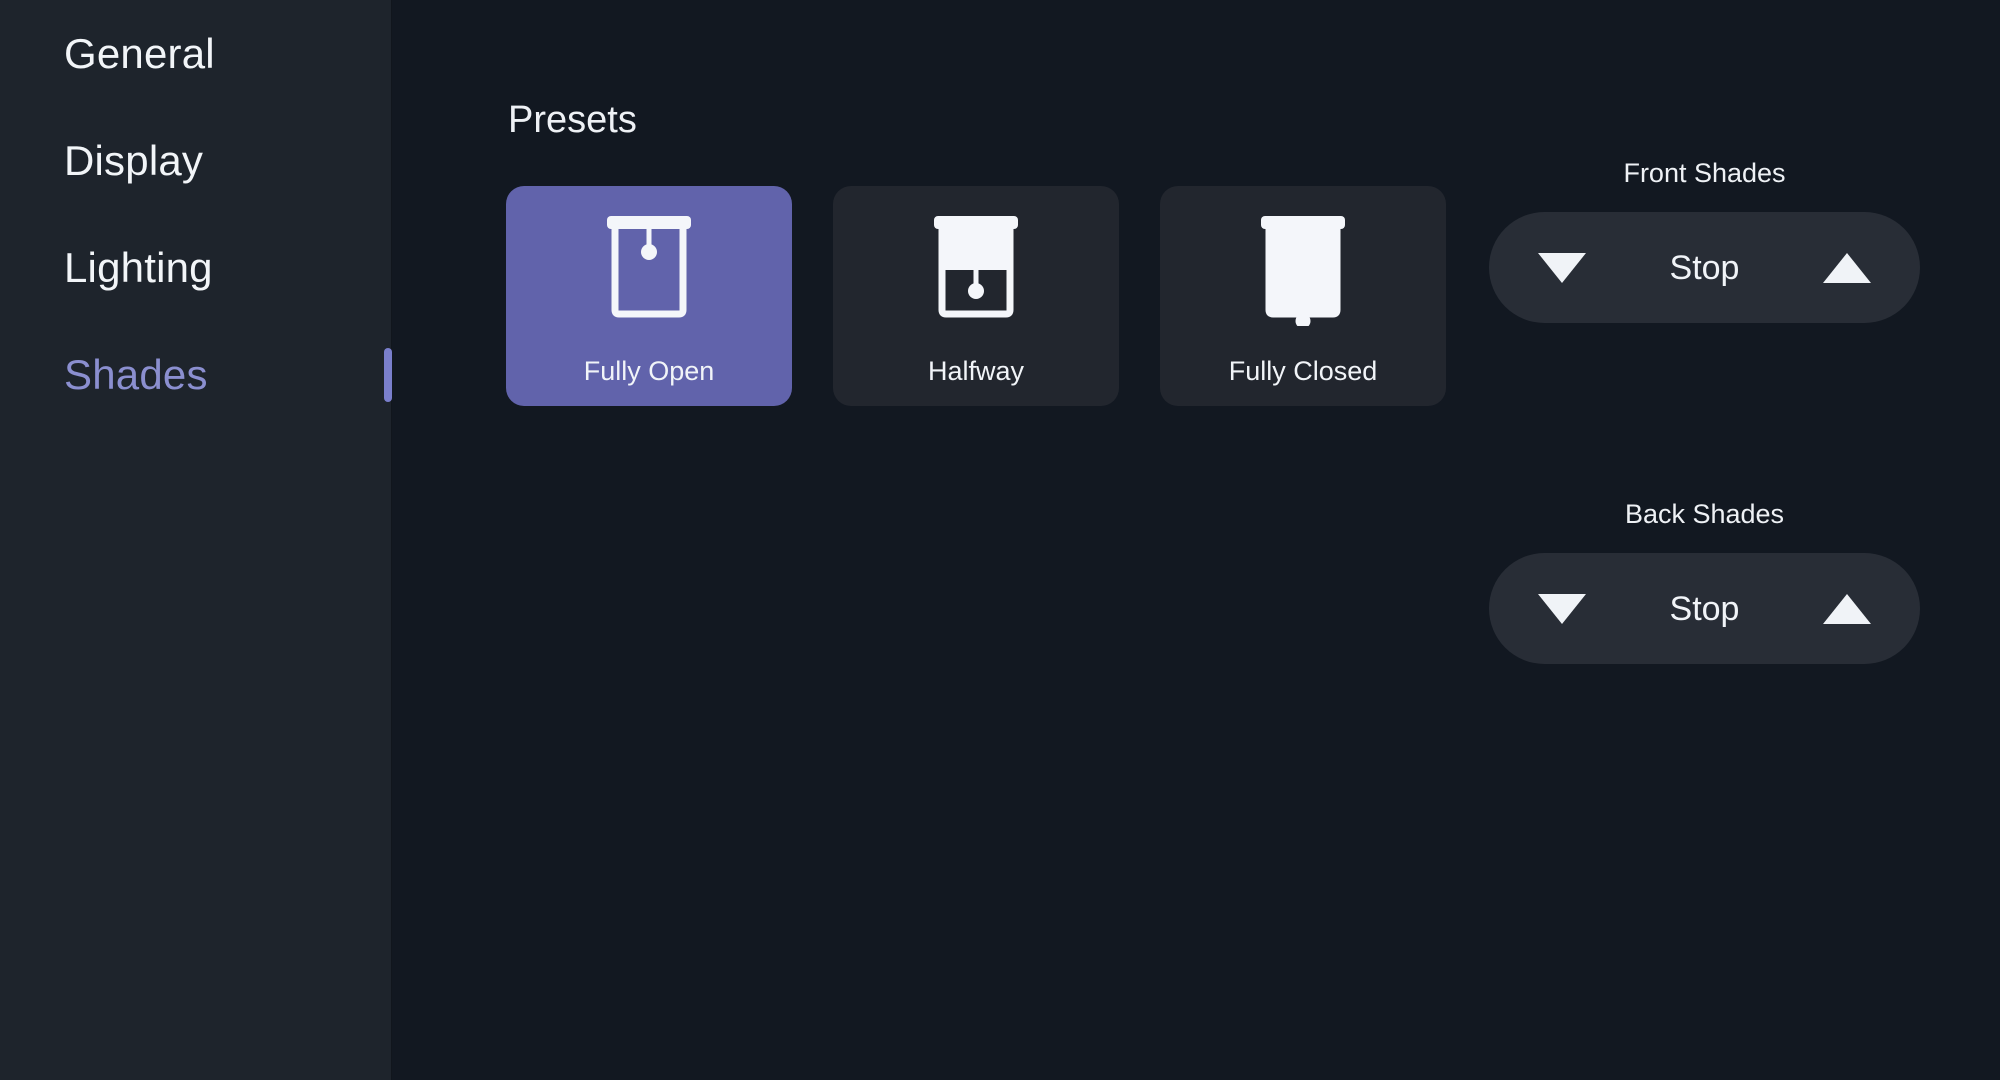 The width and height of the screenshot is (2000, 1080). I want to click on shade-up-button-front, so click(1847, 268).